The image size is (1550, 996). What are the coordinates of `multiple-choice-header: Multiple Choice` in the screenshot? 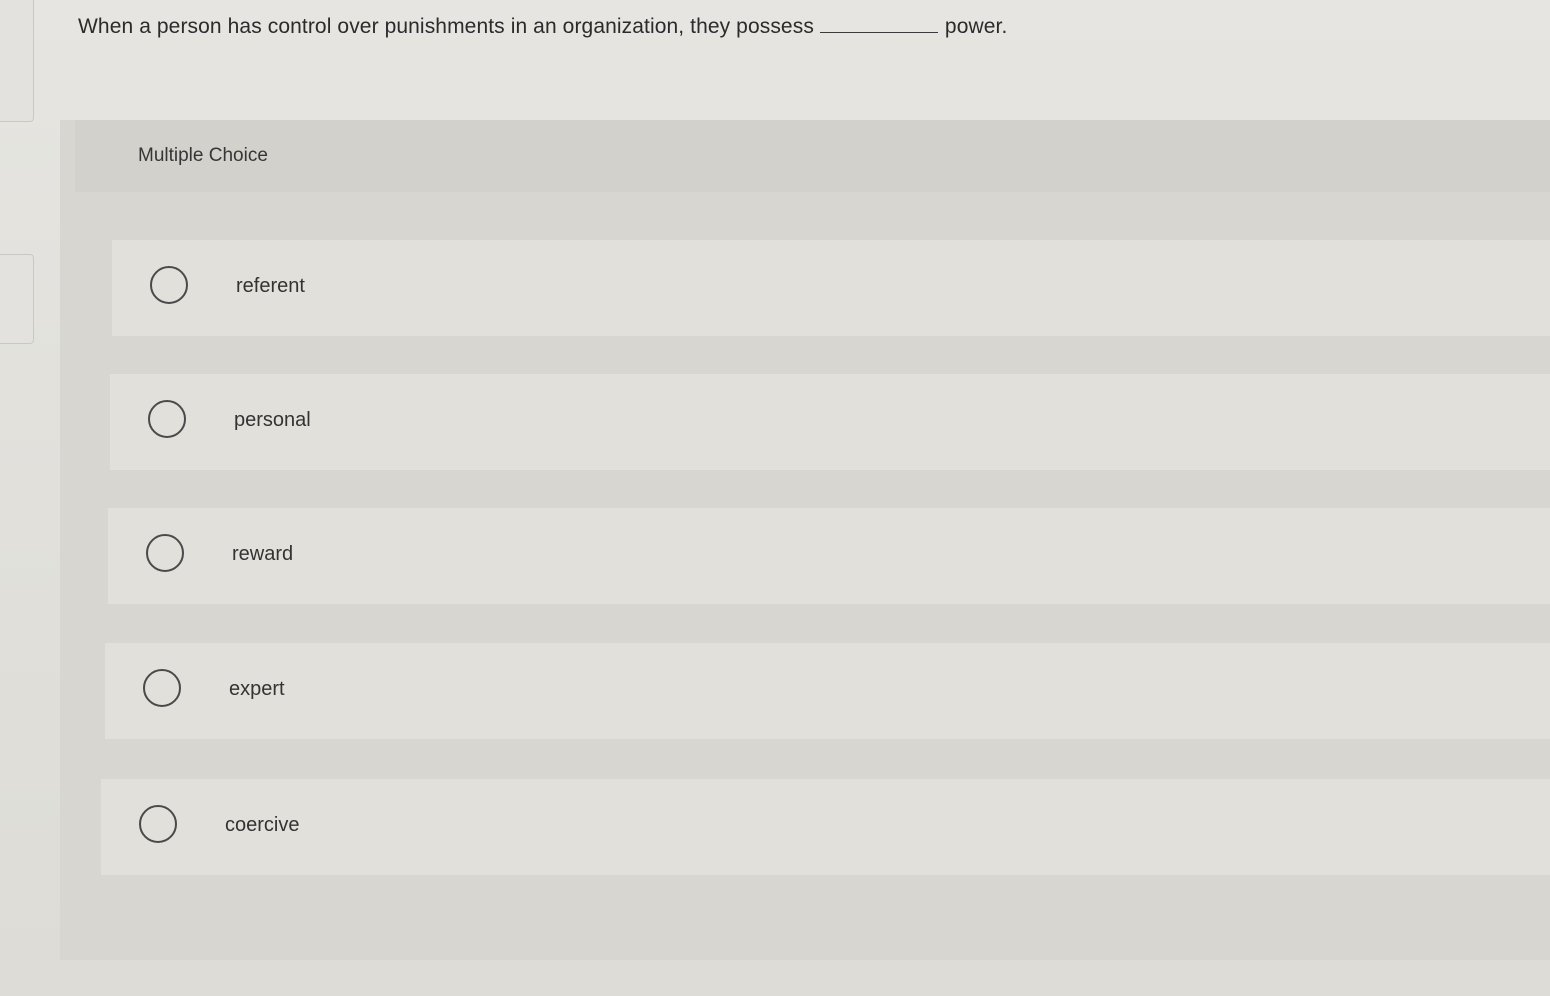 It's located at (812, 156).